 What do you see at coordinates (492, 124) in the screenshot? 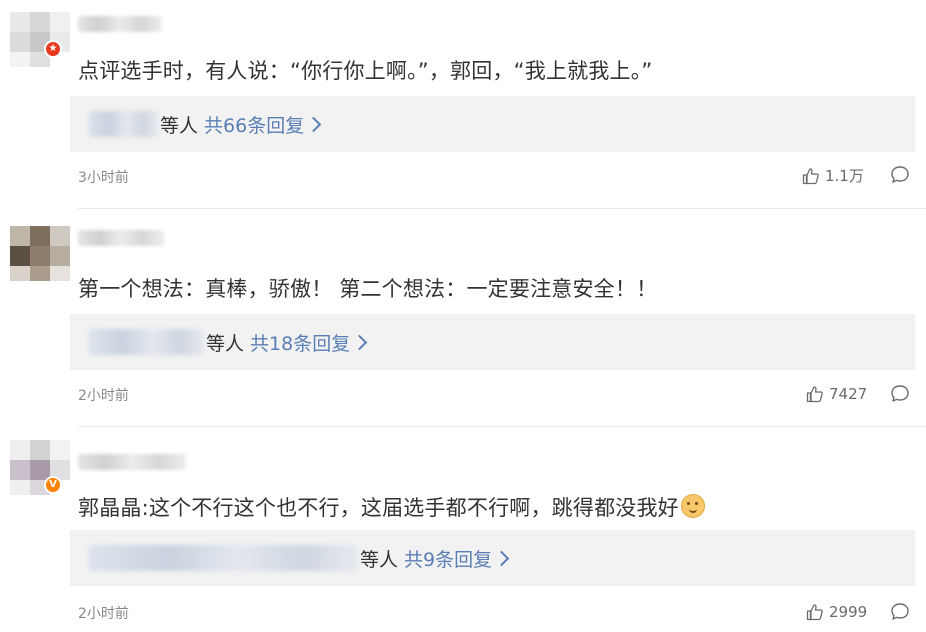
I see `reply-summary: 等人 共66条回复` at bounding box center [492, 124].